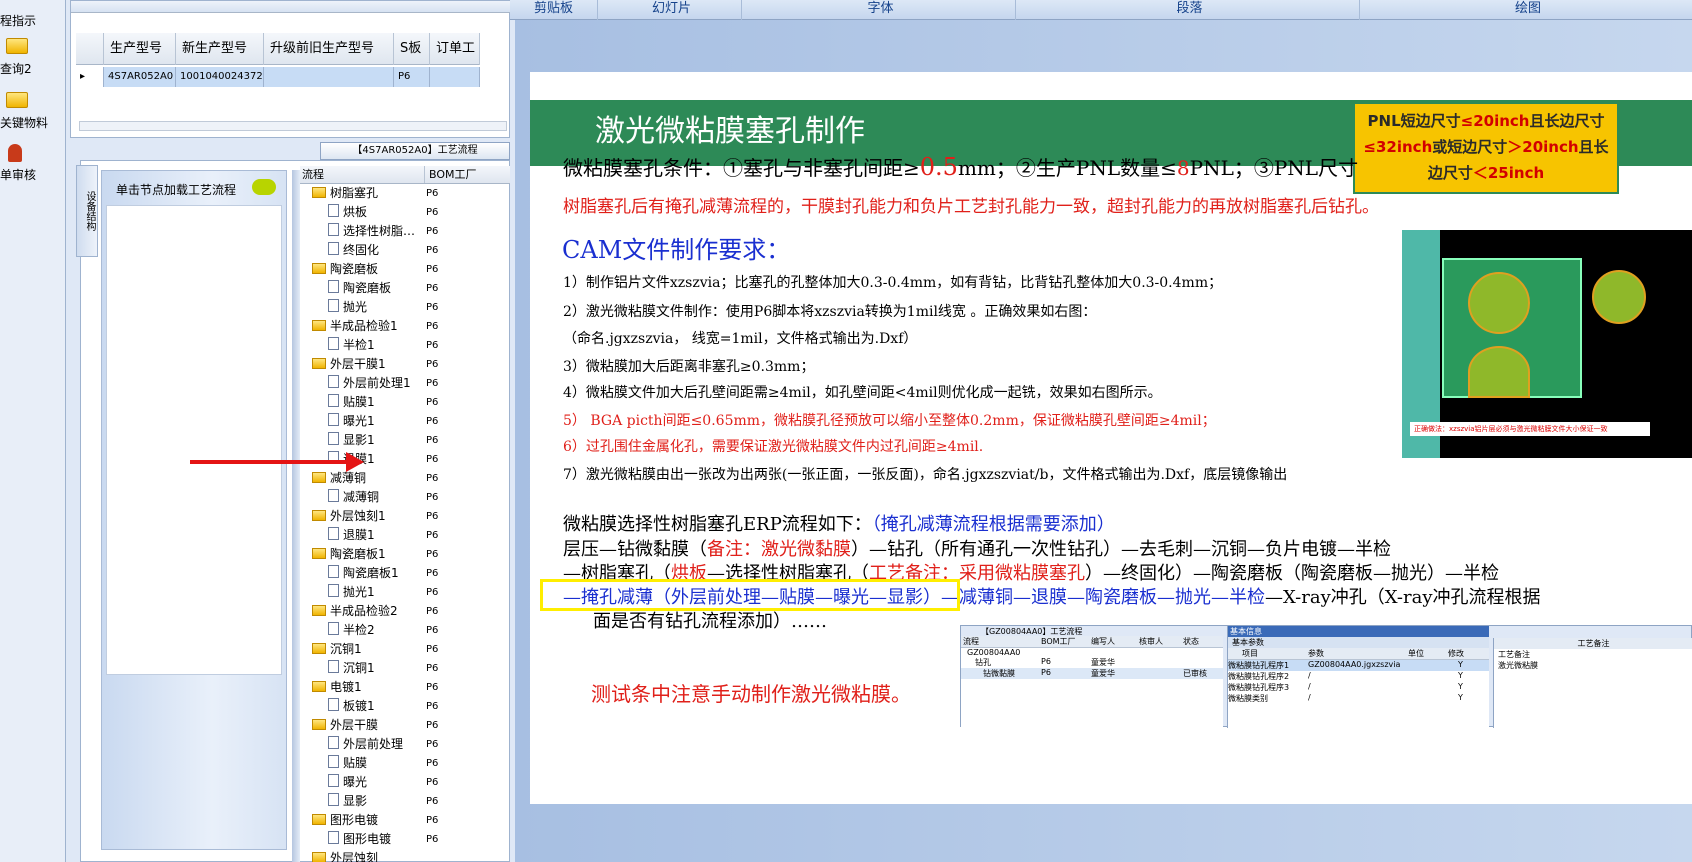 This screenshot has width=1692, height=862. Describe the element at coordinates (419, 231) in the screenshot. I see `tree-node: 选择性树脂… P6` at that location.